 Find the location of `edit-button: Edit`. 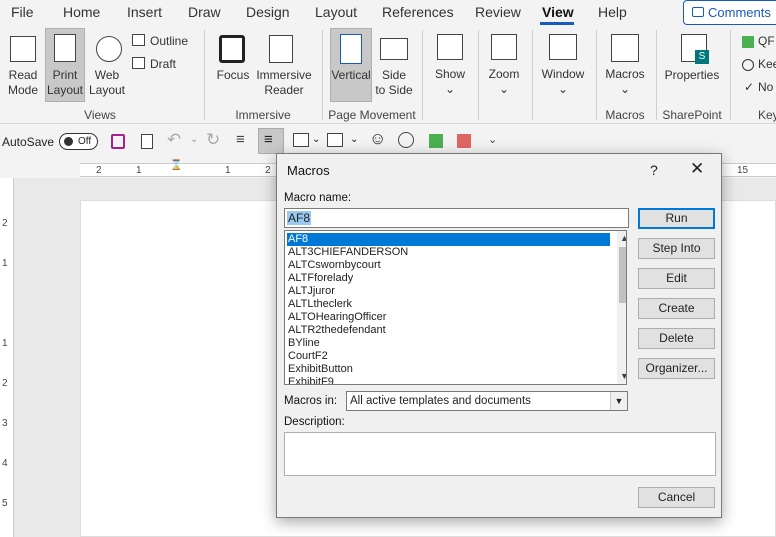

edit-button: Edit is located at coordinates (676, 278).